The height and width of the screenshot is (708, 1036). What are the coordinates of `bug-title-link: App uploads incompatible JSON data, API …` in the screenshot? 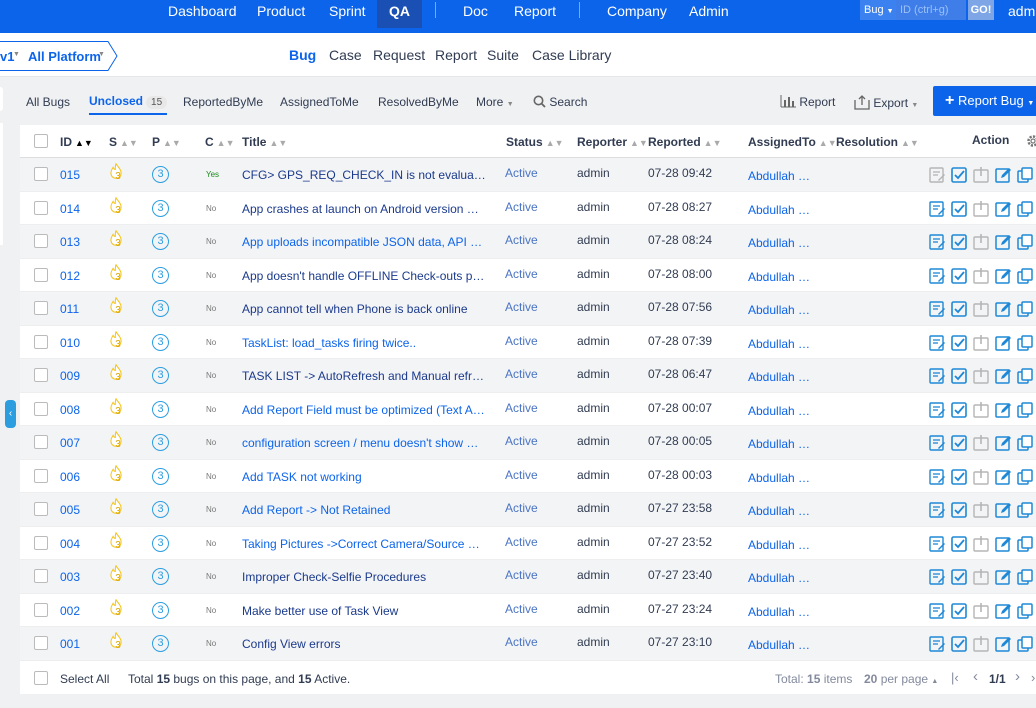 It's located at (366, 242).